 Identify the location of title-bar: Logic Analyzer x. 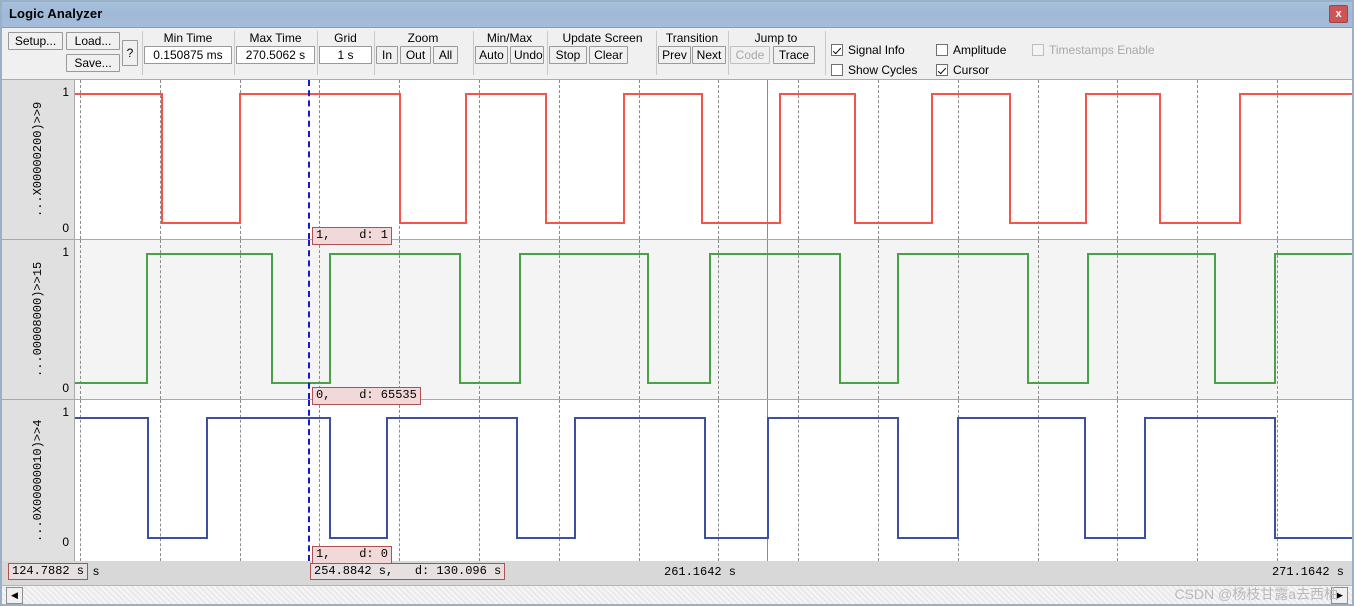
(677, 14).